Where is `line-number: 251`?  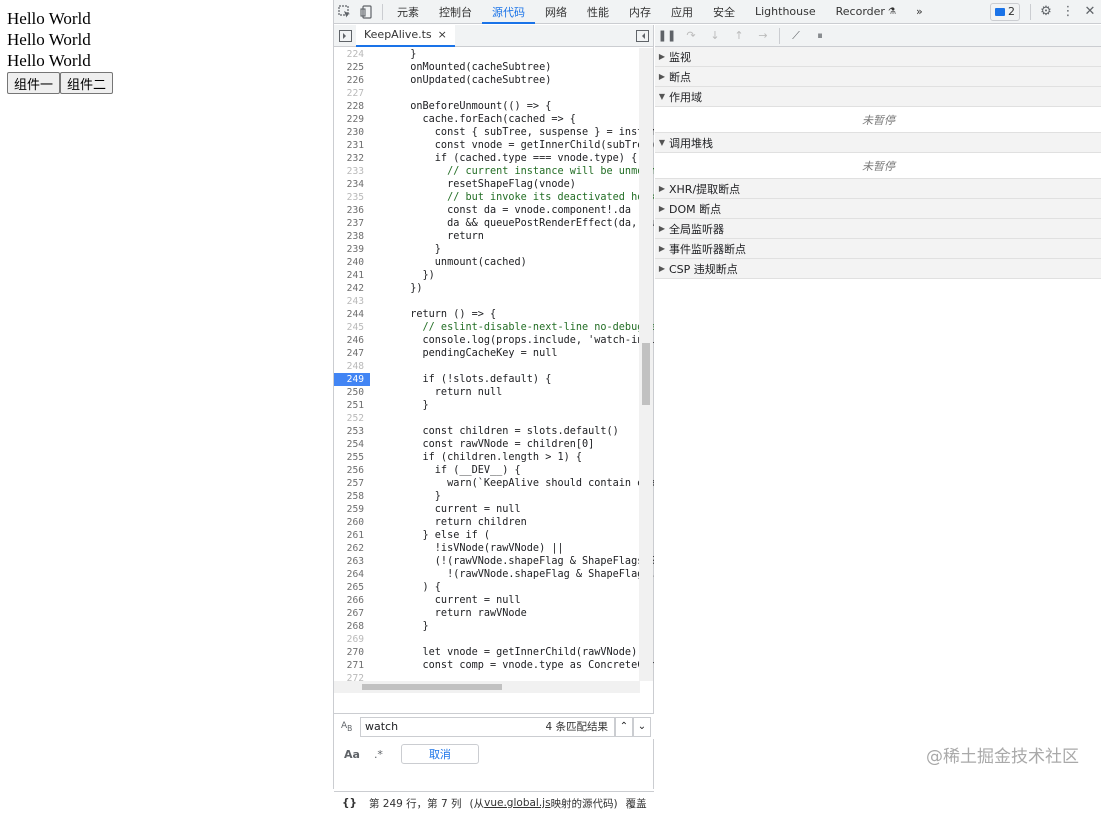
line-number: 251 is located at coordinates (352, 405).